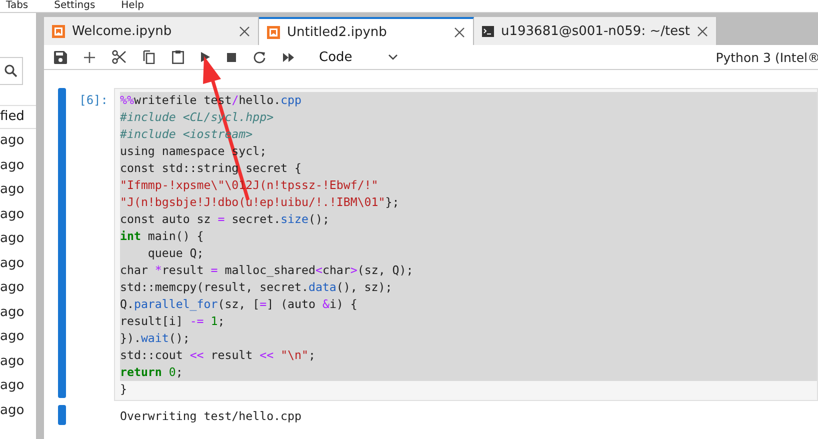  Describe the element at coordinates (62, 243) in the screenshot. I see `cell-collapser-bar` at that location.